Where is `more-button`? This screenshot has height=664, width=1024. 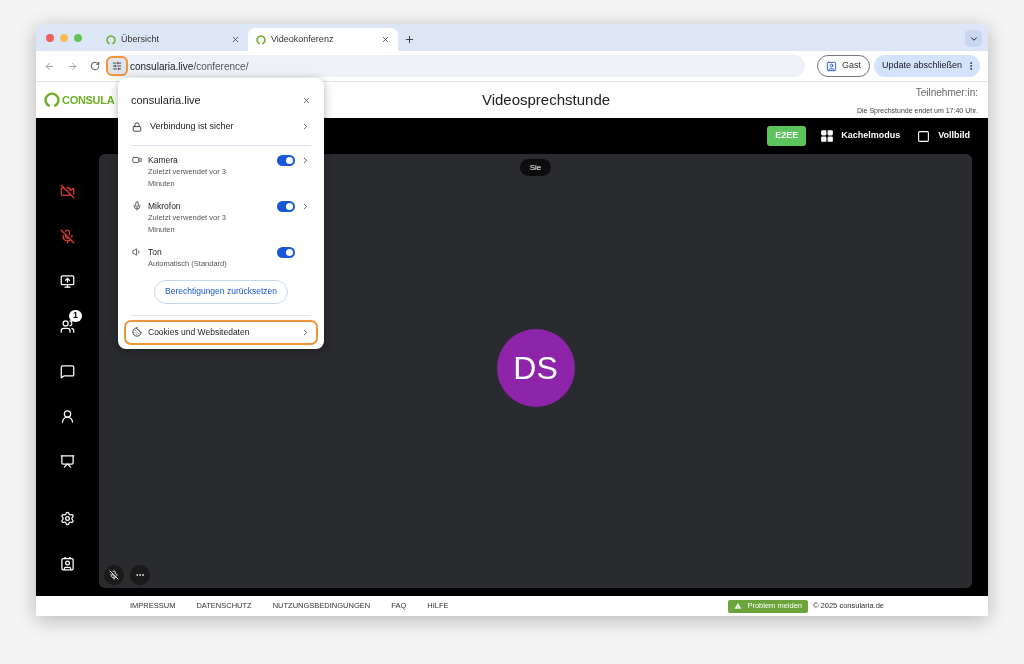
more-button is located at coordinates (140, 575).